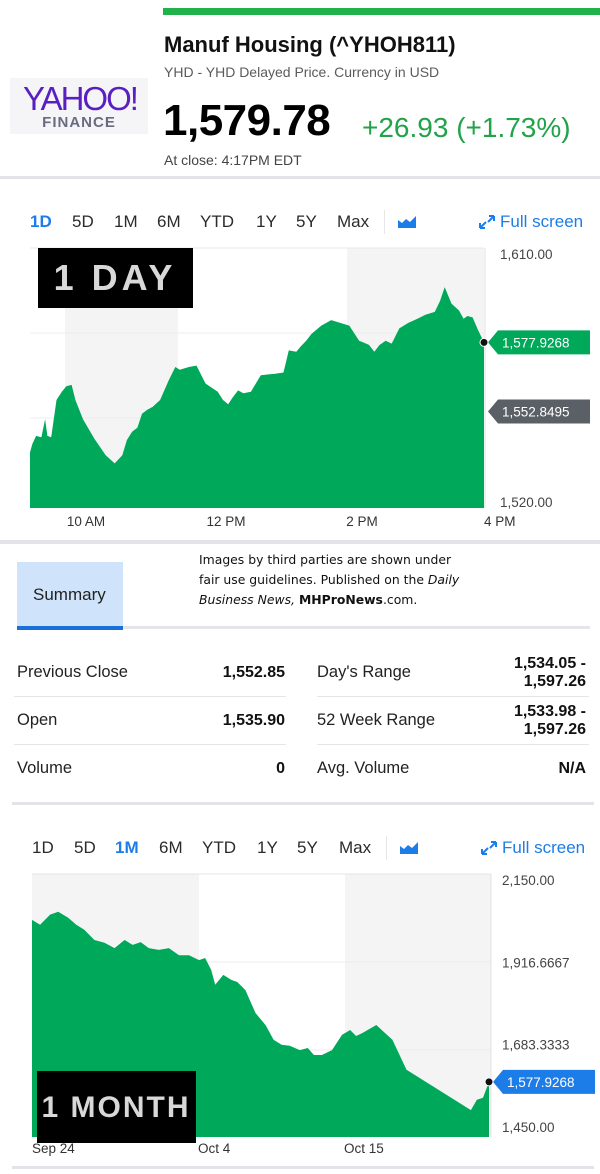  What do you see at coordinates (400, 599) in the screenshot?
I see `credit-text: .com.` at bounding box center [400, 599].